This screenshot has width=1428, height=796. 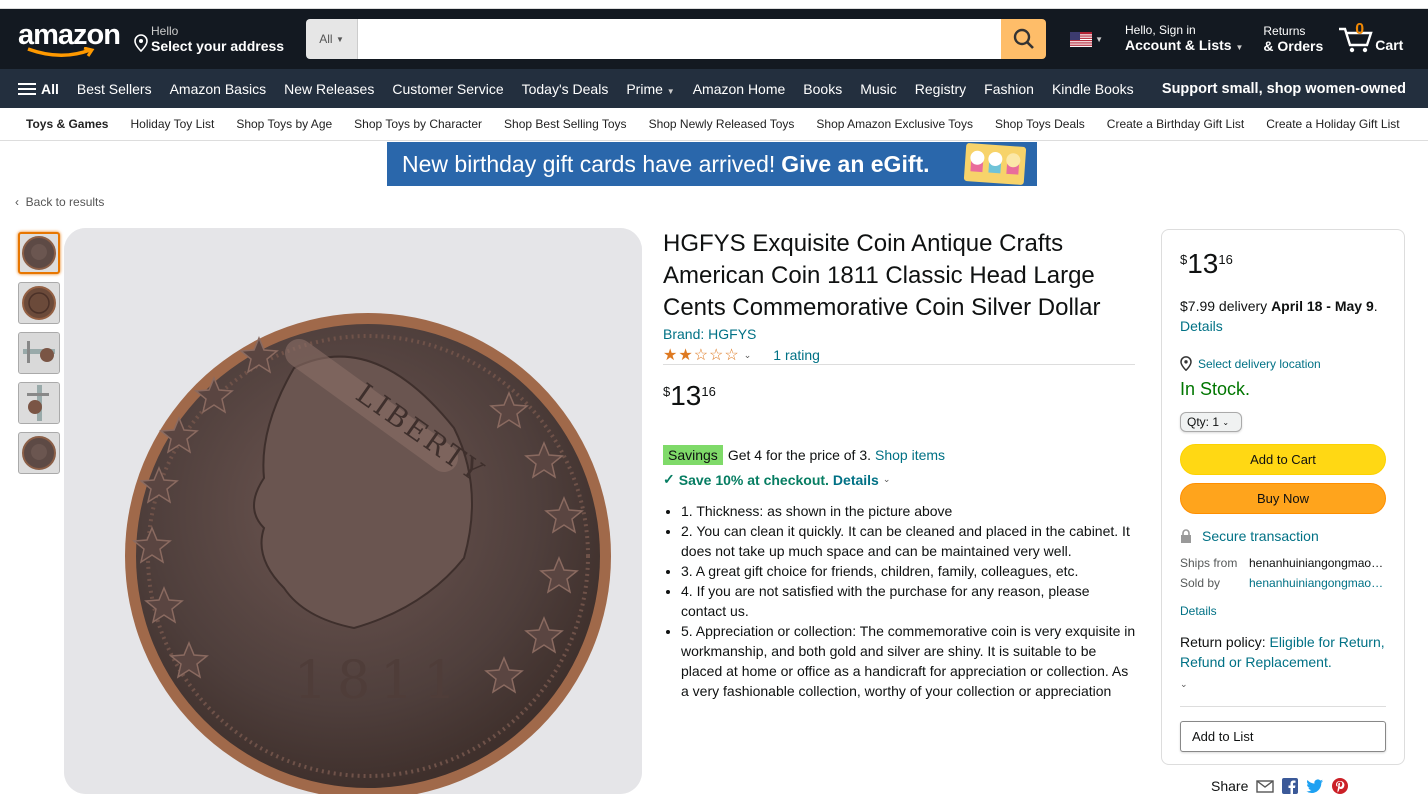 What do you see at coordinates (650, 89) in the screenshot?
I see `nav-item-prime: Prime ▼` at bounding box center [650, 89].